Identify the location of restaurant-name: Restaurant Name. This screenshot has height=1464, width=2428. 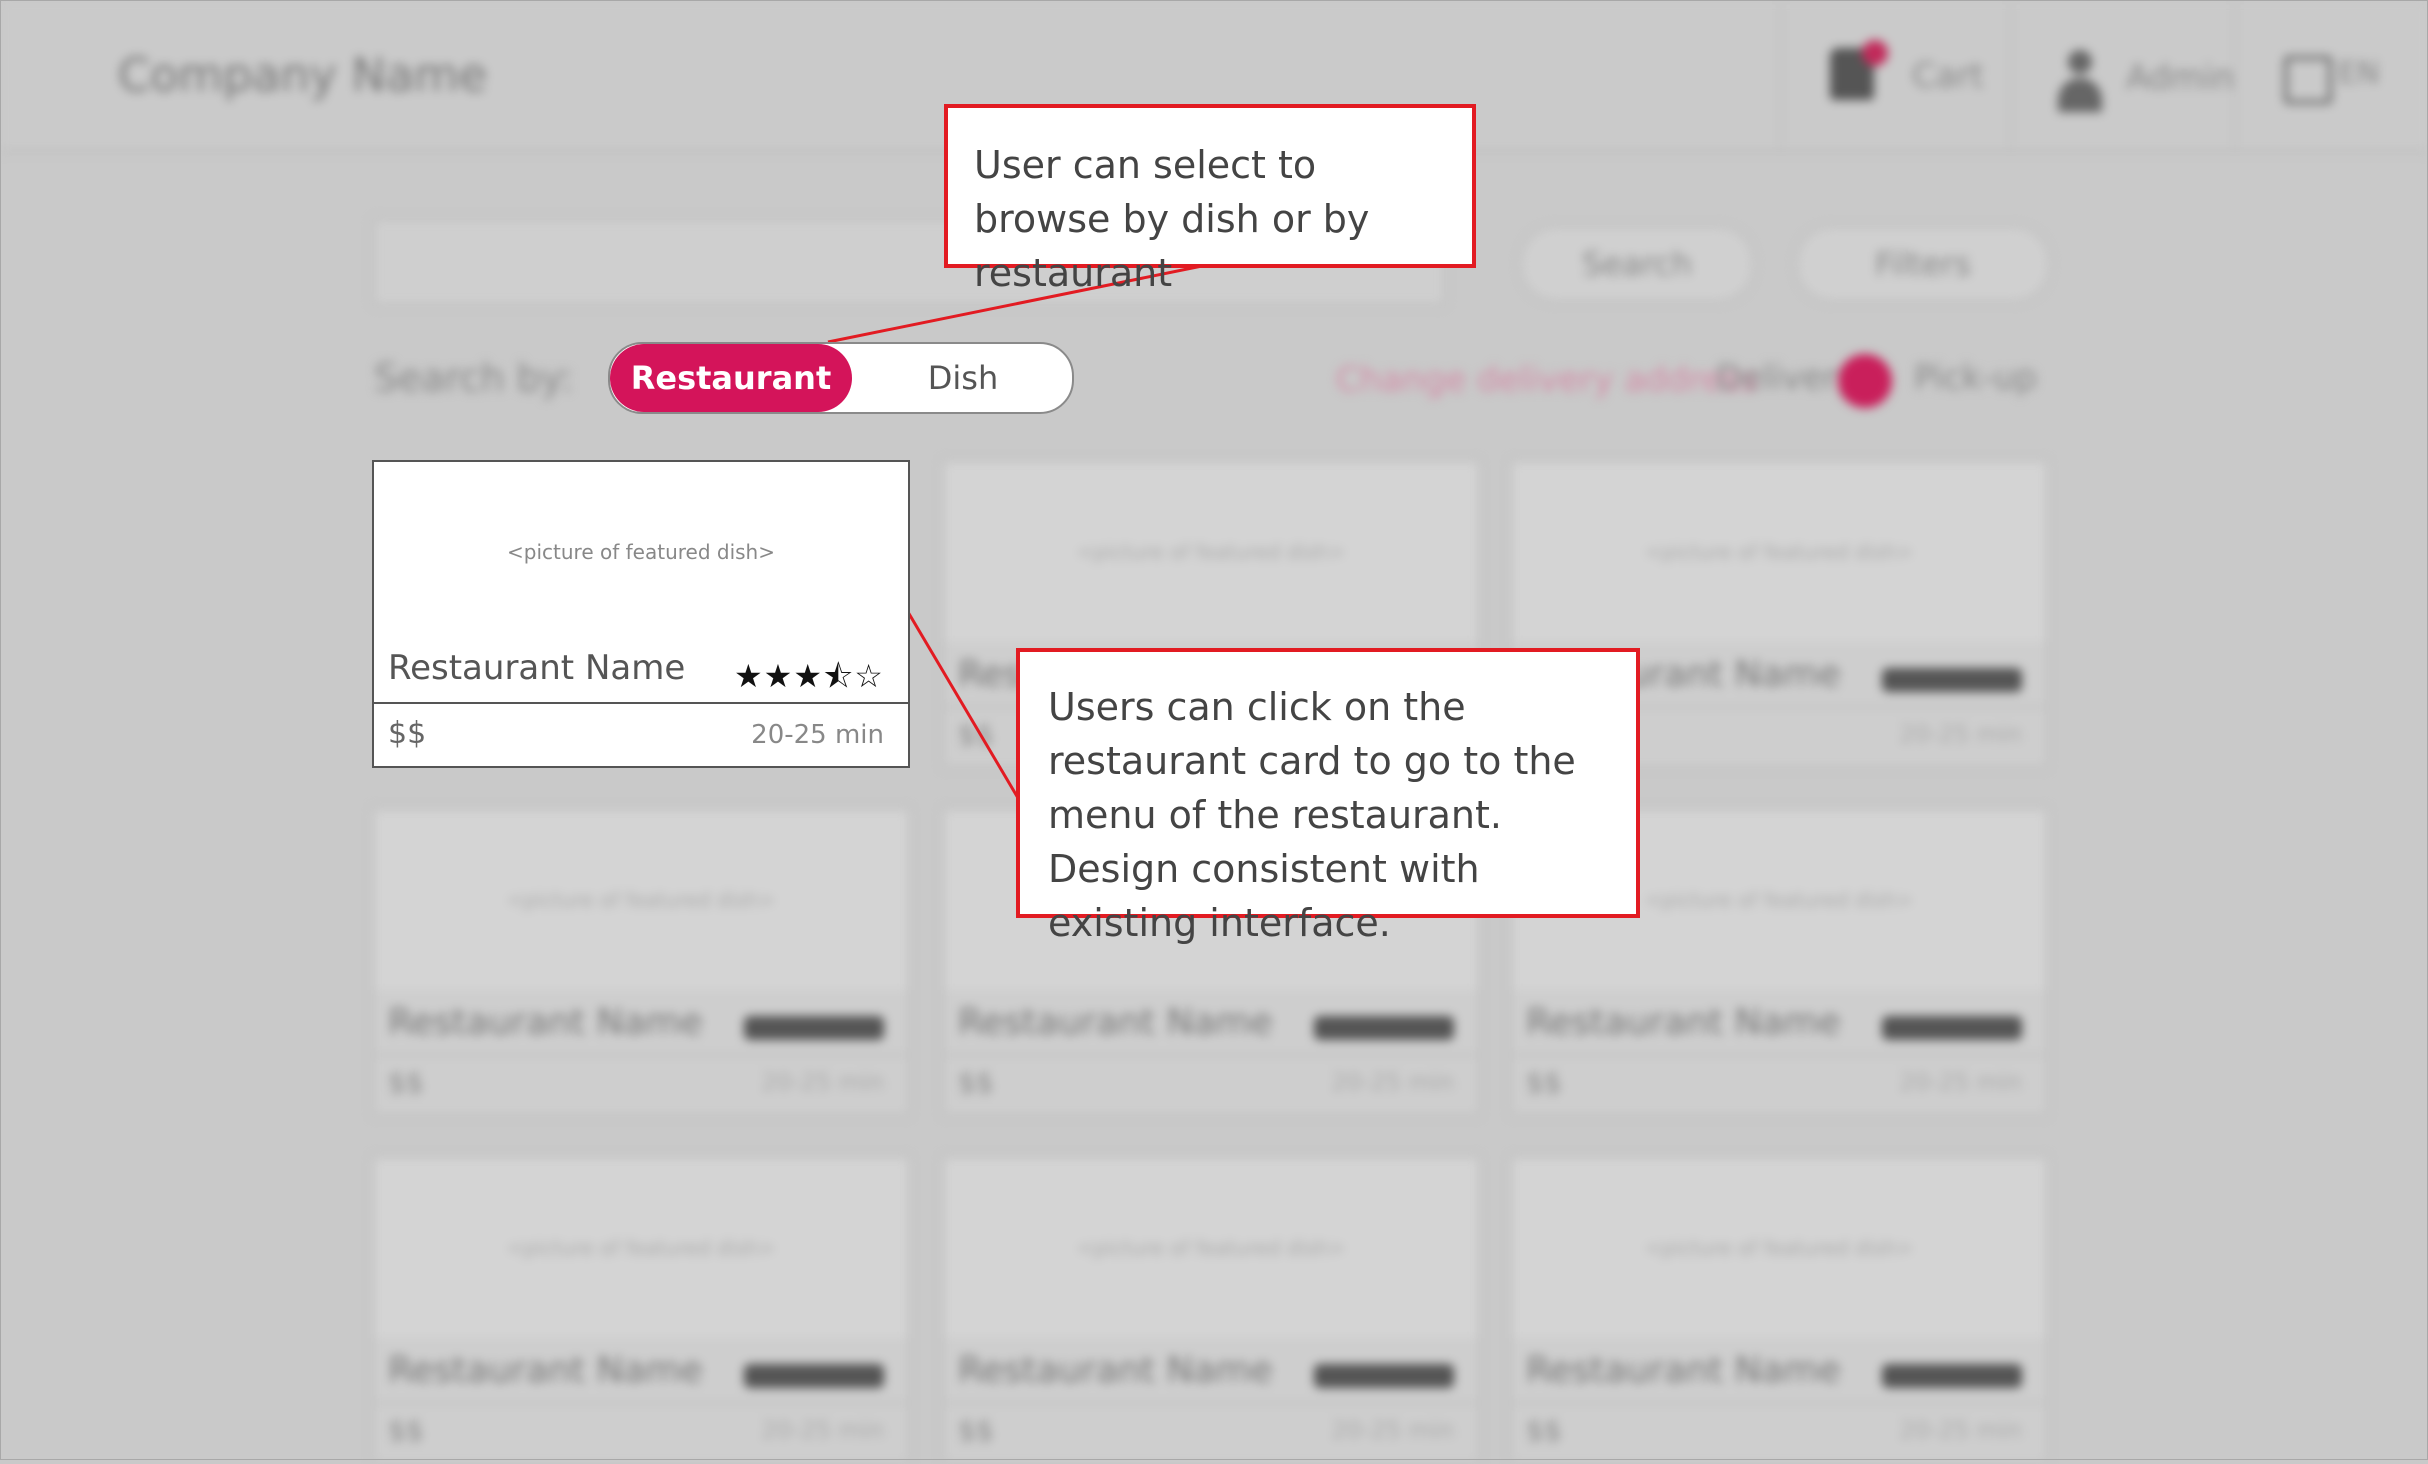
(537, 668).